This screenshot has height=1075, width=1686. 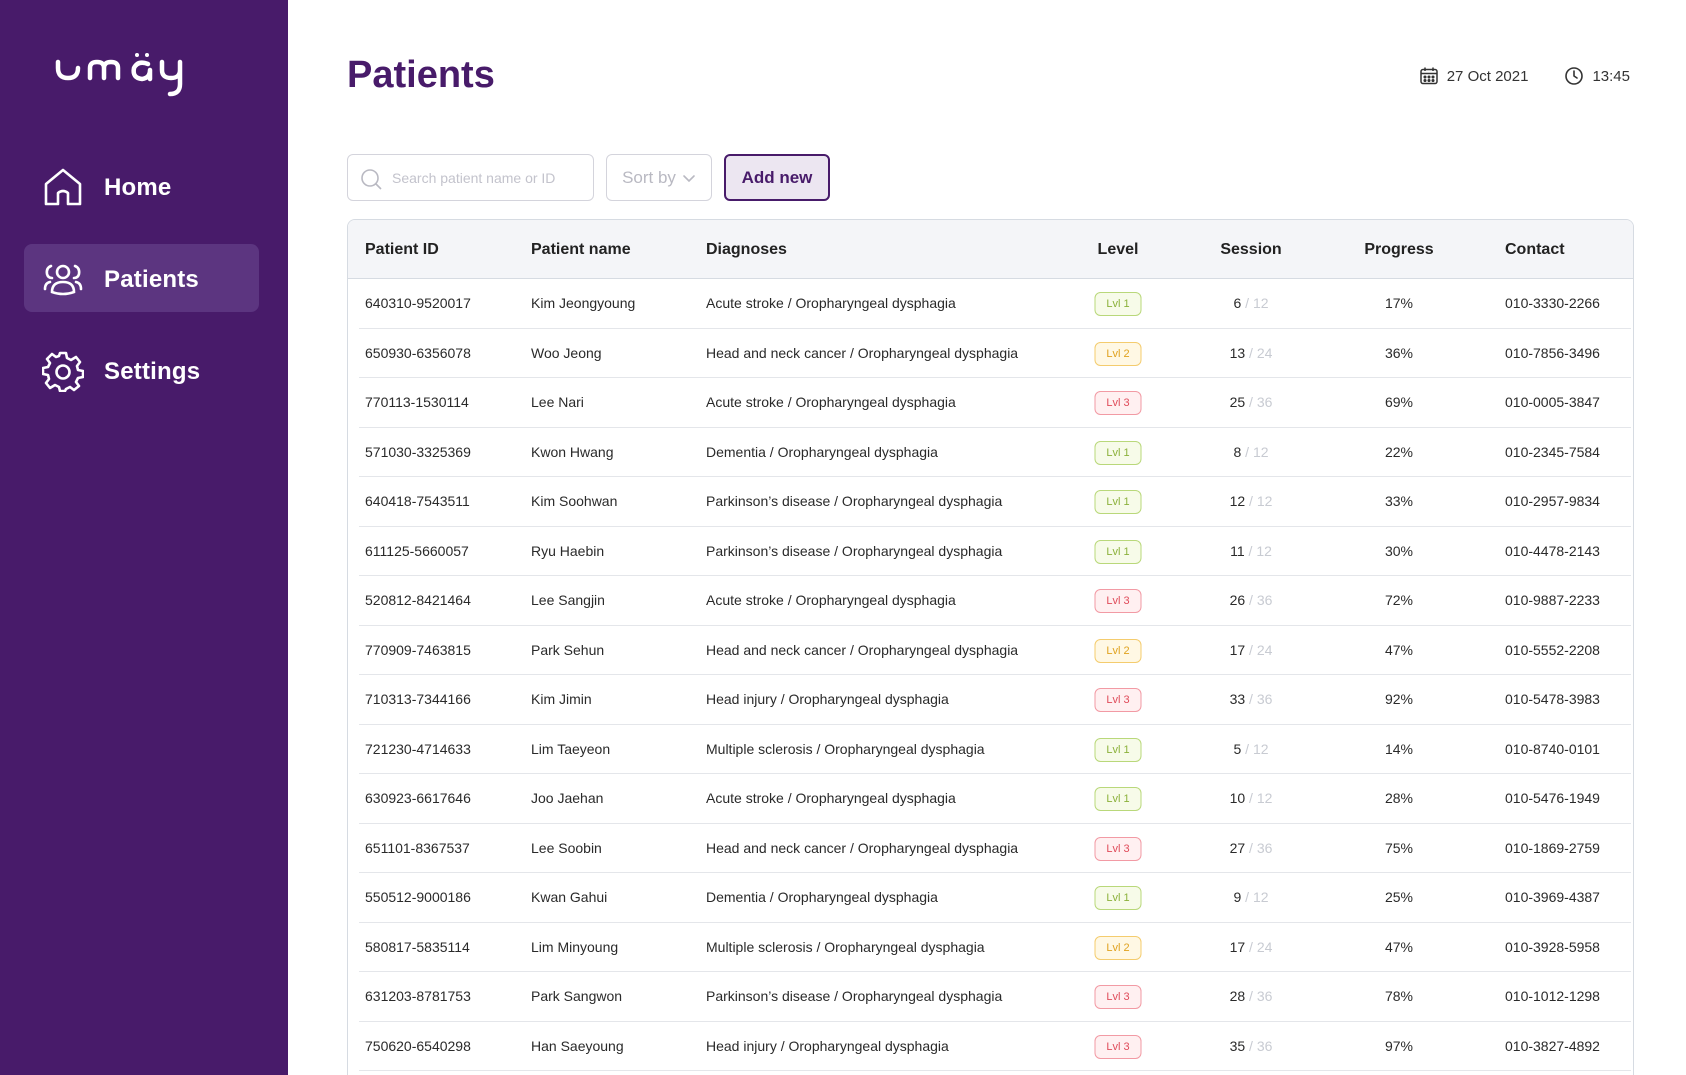 What do you see at coordinates (1237, 798) in the screenshot?
I see `session-completed: 10` at bounding box center [1237, 798].